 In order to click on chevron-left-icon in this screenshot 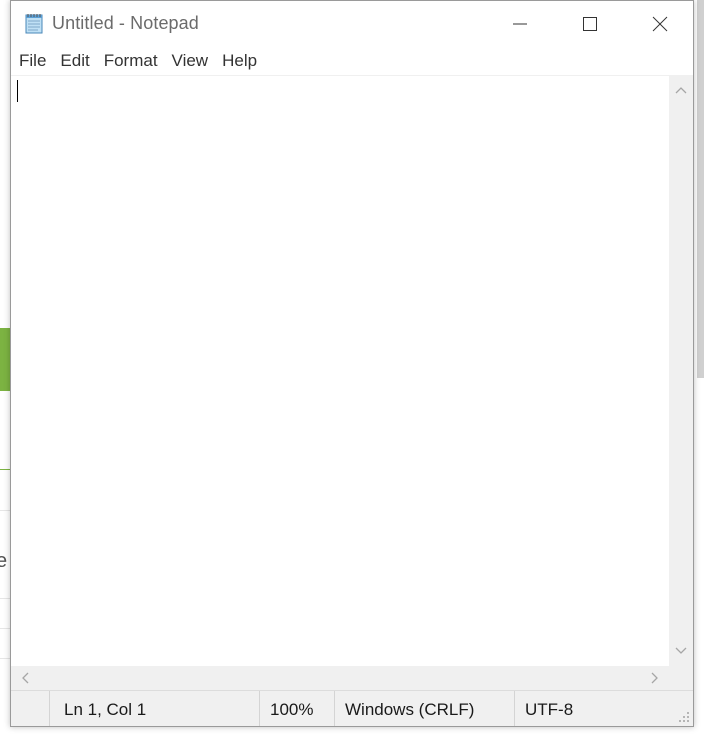, I will do `click(25, 678)`.